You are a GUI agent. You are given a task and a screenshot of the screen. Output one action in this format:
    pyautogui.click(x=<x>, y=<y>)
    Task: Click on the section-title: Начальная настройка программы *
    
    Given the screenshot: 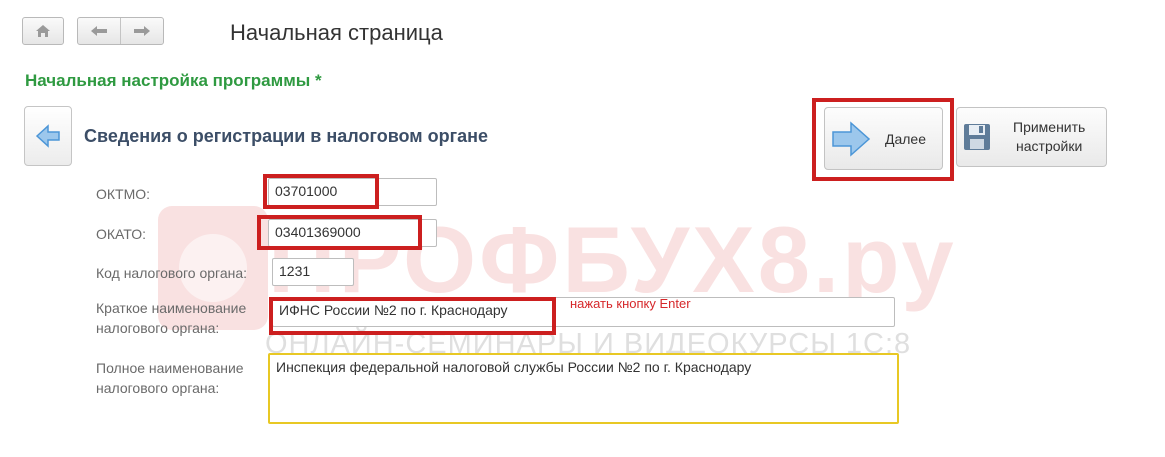 What is the action you would take?
    pyautogui.click(x=173, y=80)
    